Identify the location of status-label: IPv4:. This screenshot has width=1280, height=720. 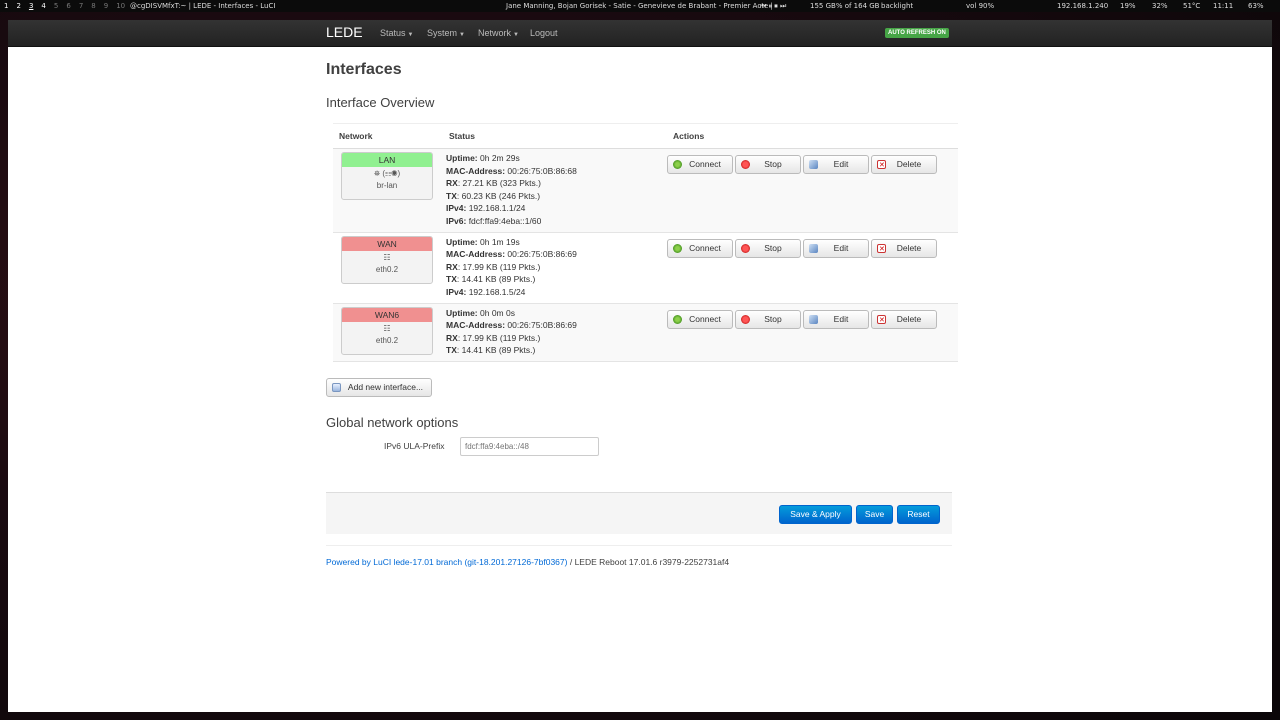
(456, 208).